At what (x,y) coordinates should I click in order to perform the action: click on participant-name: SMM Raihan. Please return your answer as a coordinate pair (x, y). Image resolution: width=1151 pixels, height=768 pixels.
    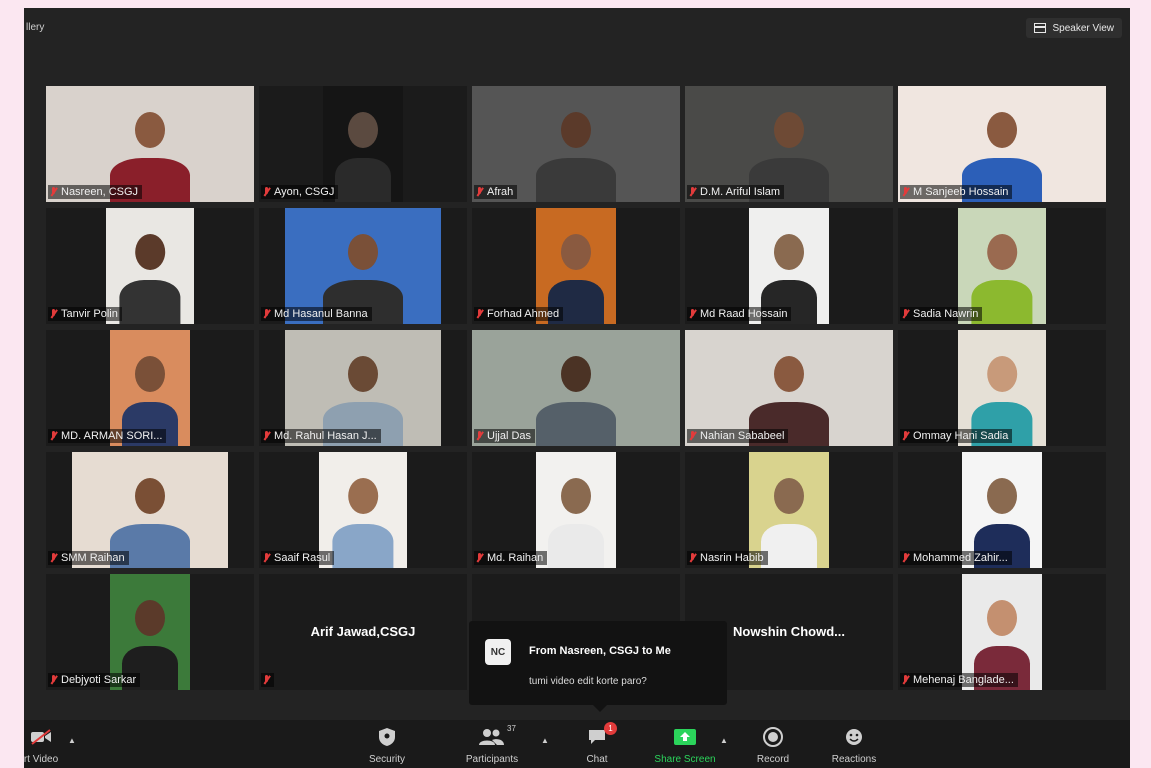
    Looking at the image, I should click on (93, 558).